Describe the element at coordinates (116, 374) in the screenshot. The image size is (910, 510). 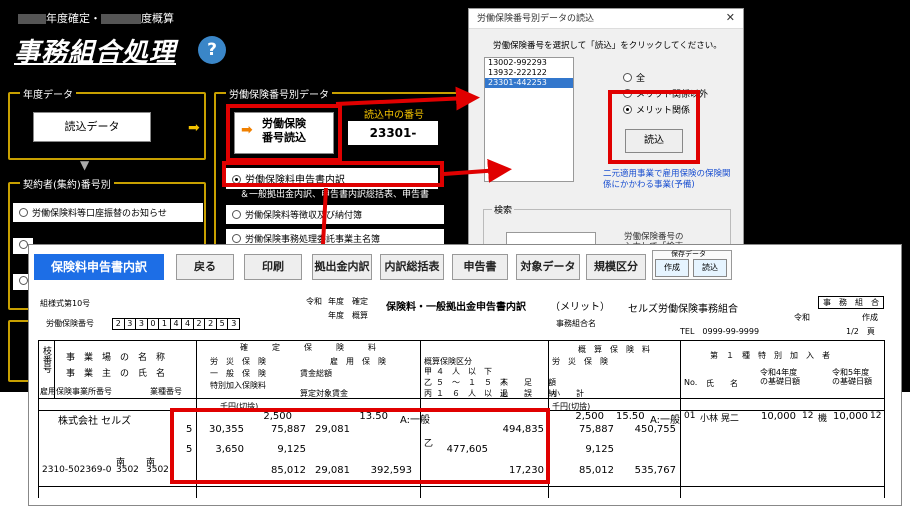
I see `owner-head: 事 業 主 の 氏 名` at that location.